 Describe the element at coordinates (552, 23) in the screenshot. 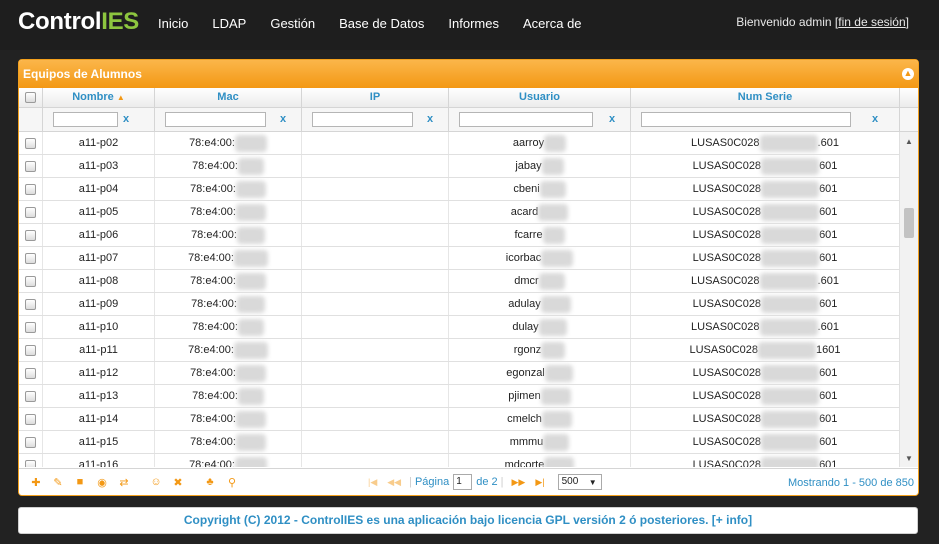

I see `nav-item-acerca-de: Acerca de` at that location.